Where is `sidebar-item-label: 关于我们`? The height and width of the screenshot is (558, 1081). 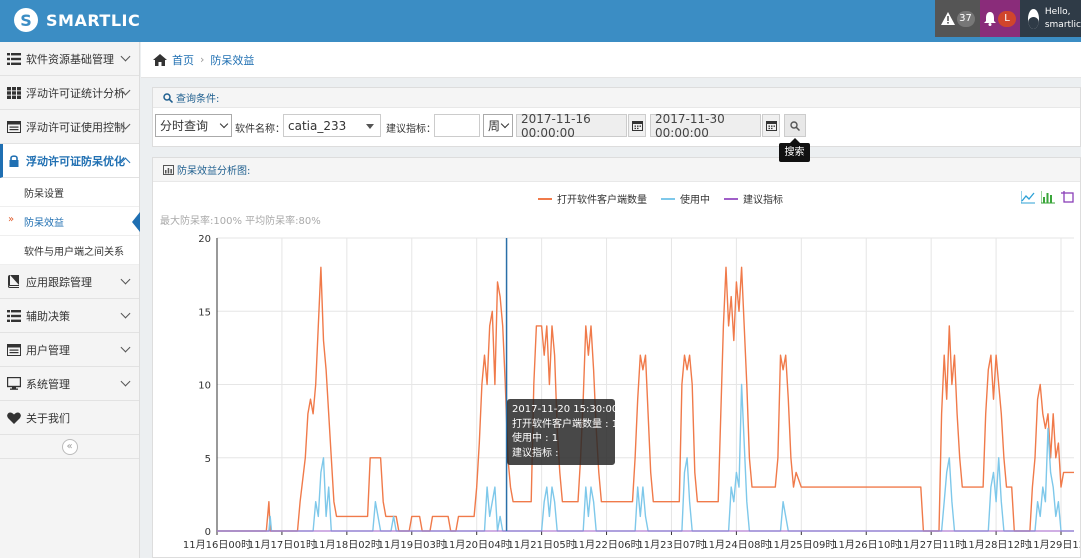 sidebar-item-label: 关于我们 is located at coordinates (48, 418).